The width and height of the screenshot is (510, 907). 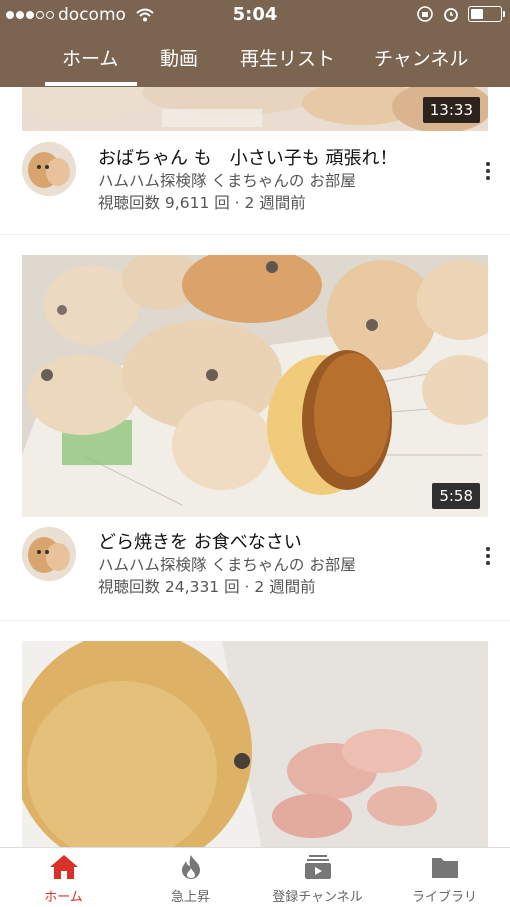 What do you see at coordinates (202, 203) in the screenshot?
I see `video-stats: 視聴回数 9,611 回 · 2 週間前` at bounding box center [202, 203].